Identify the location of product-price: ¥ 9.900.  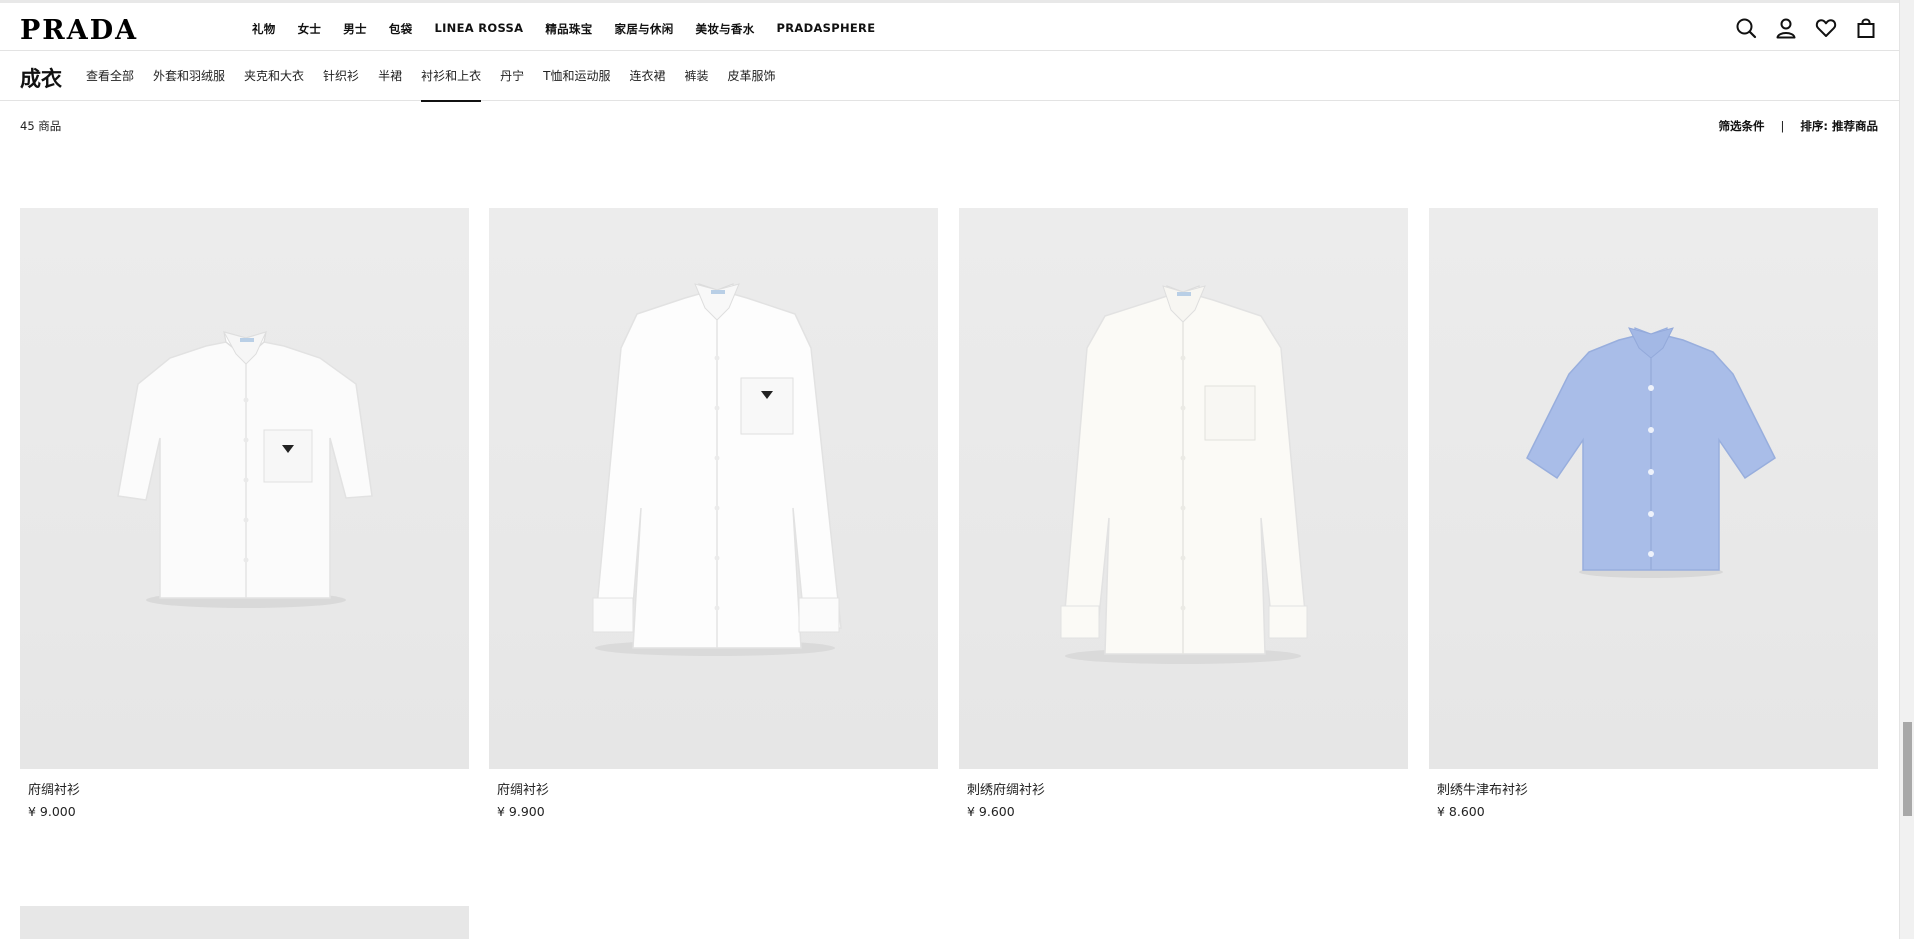
(521, 811).